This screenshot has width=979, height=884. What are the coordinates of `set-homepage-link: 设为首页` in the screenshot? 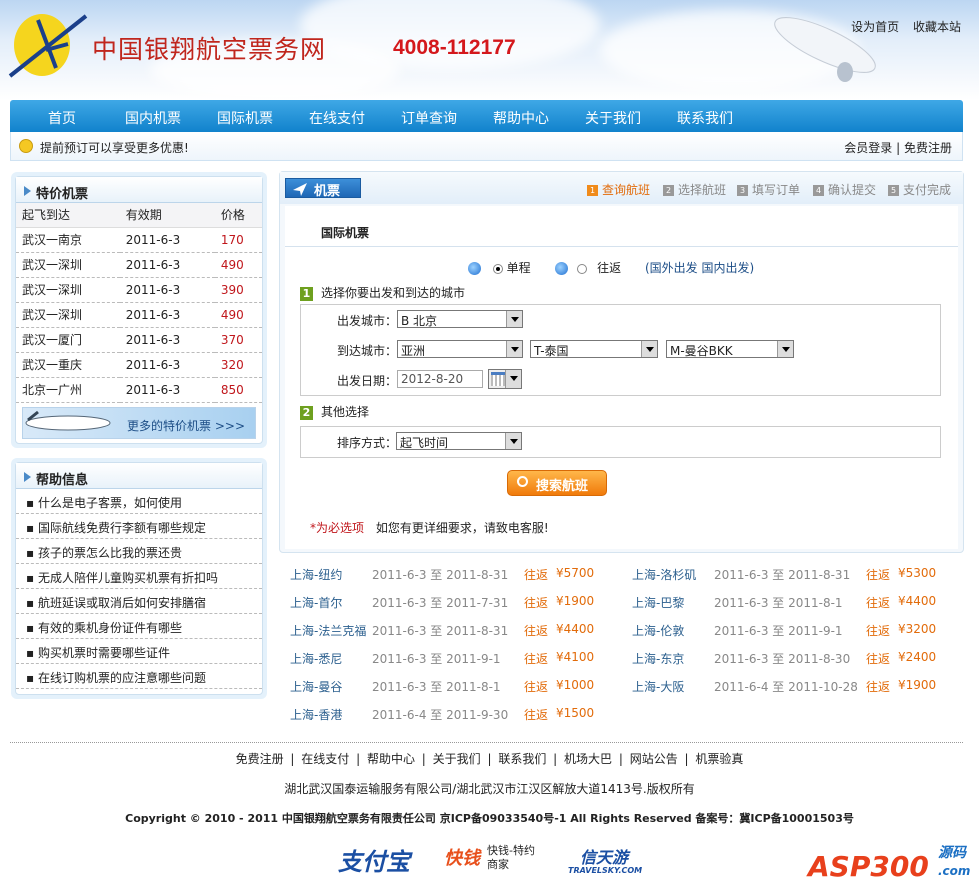 It's located at (875, 27).